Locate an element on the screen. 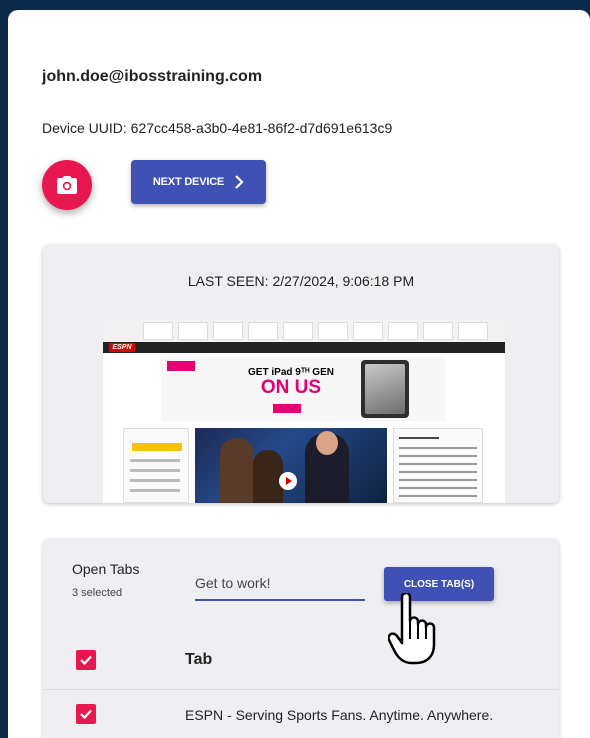 The height and width of the screenshot is (738, 590). espn-hero-image is located at coordinates (291, 465).